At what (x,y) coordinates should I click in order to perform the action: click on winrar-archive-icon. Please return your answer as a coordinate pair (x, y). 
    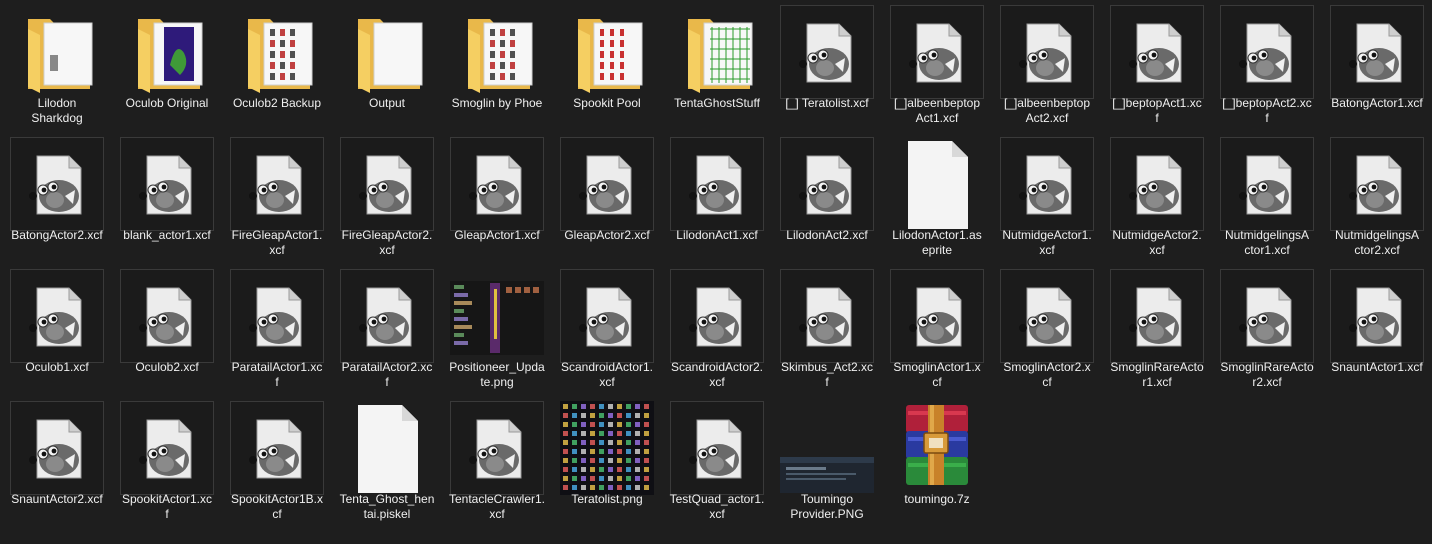
    Looking at the image, I should click on (937, 448).